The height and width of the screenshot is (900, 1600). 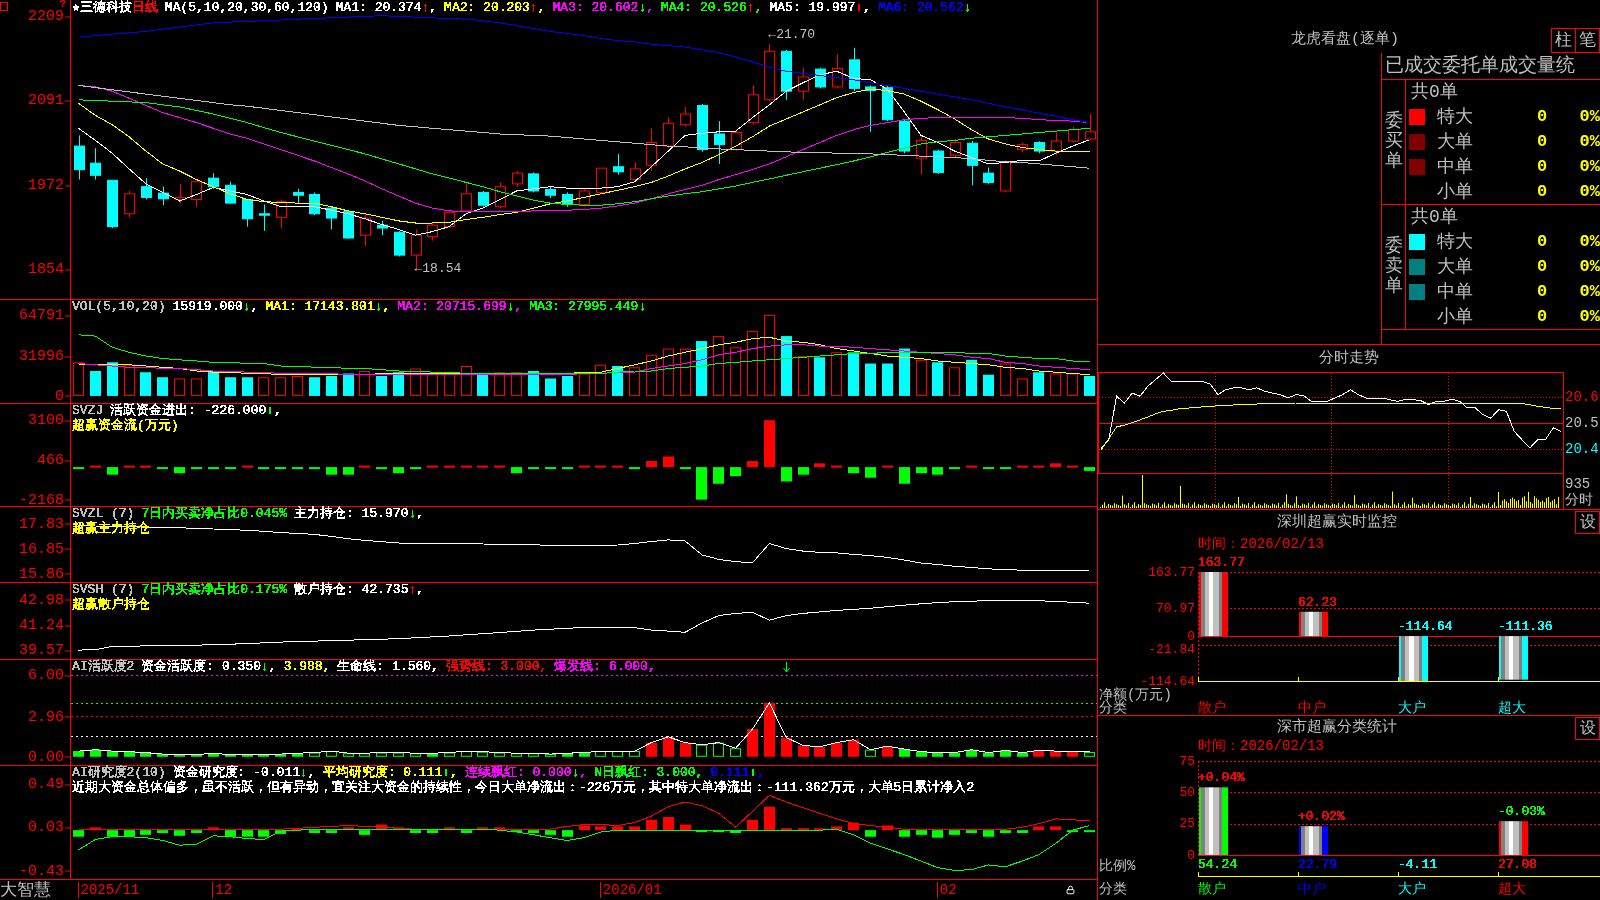 I want to click on legend-text: MA3: 27995.449, so click(x=584, y=306).